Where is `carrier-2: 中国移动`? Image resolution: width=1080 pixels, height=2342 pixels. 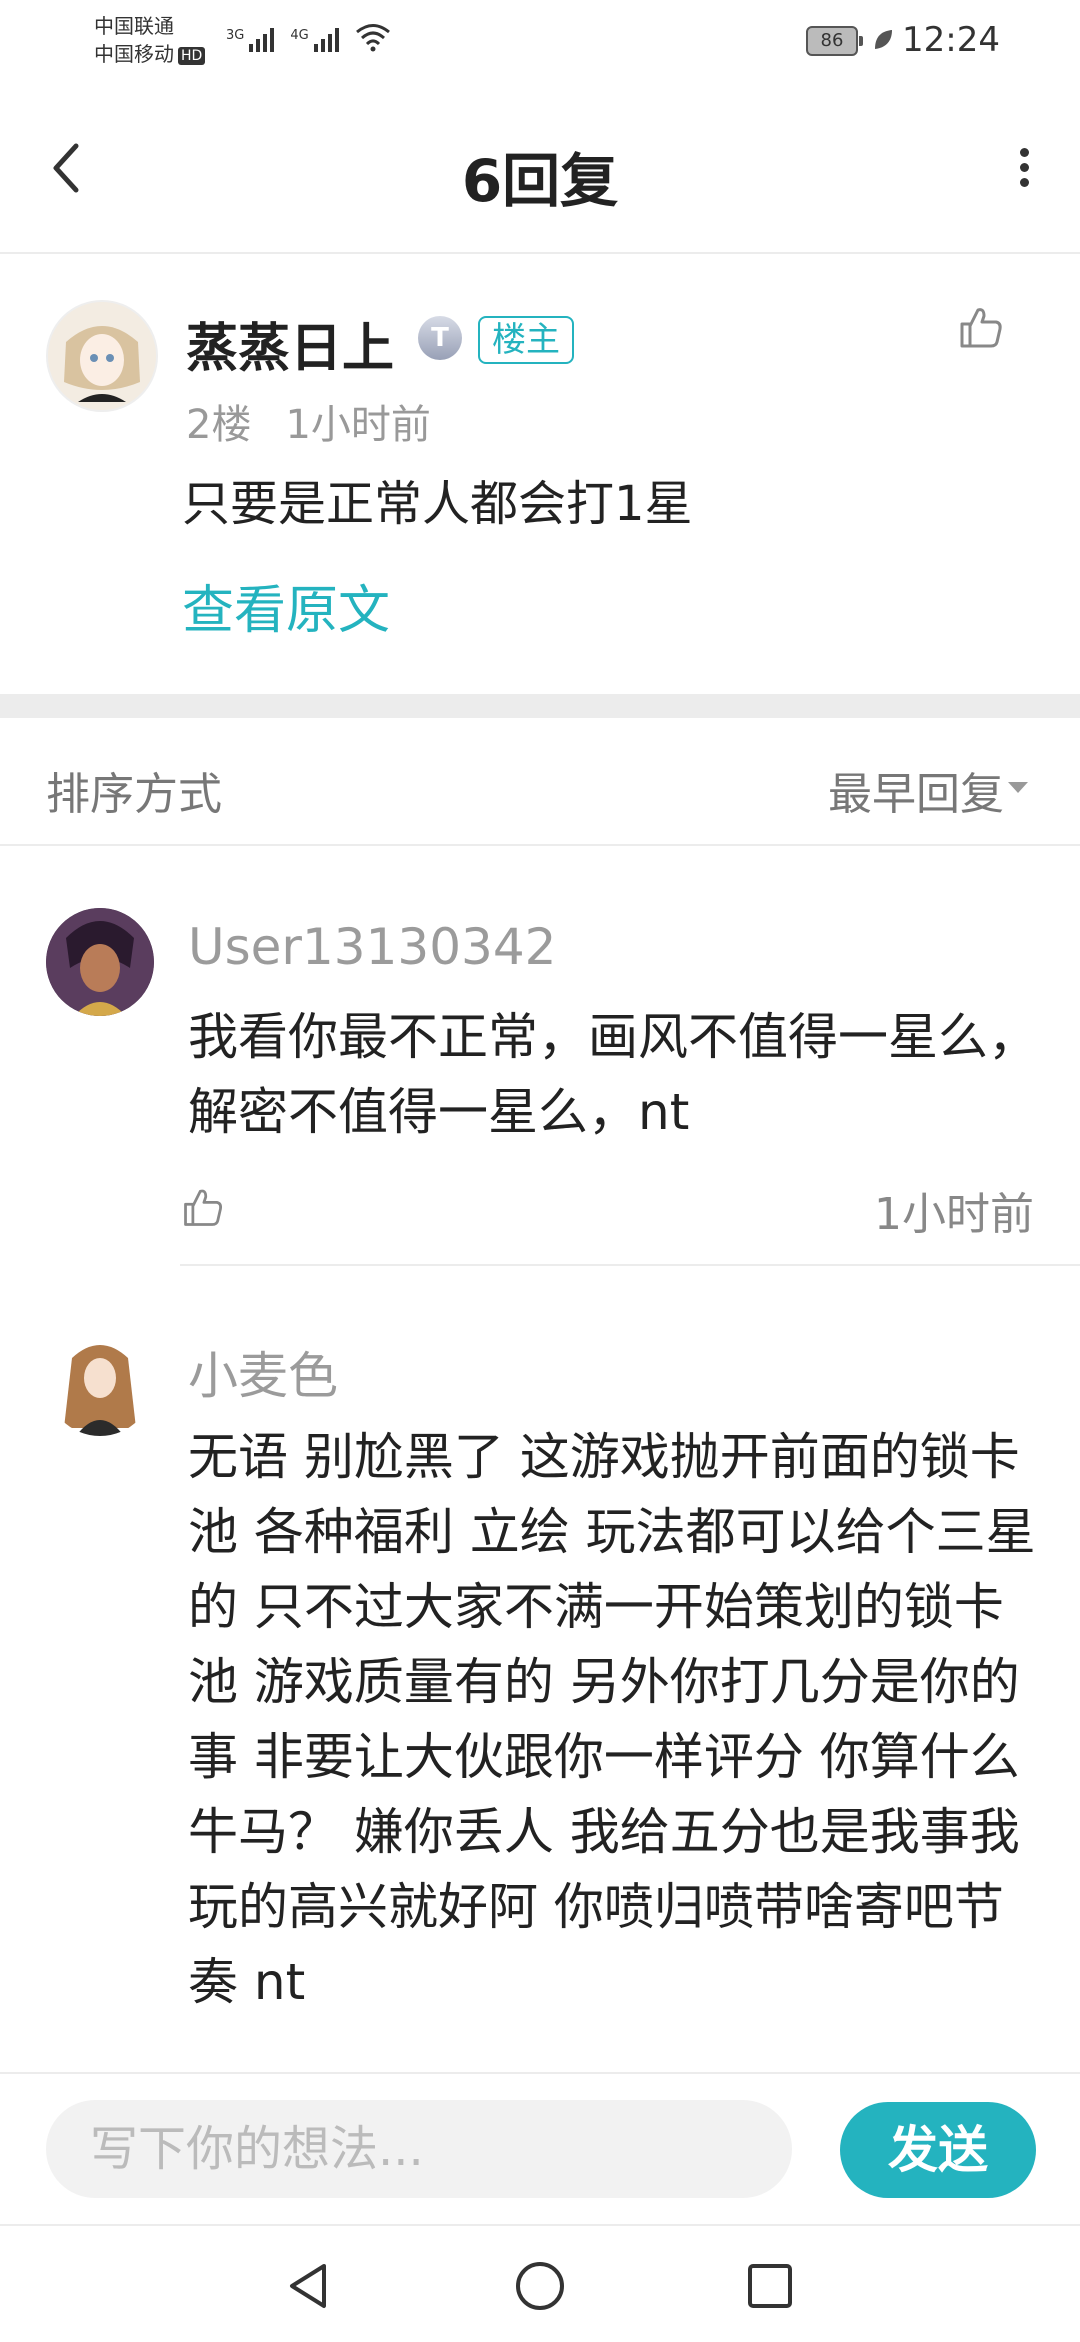
carrier-2: 中国移动 is located at coordinates (134, 54).